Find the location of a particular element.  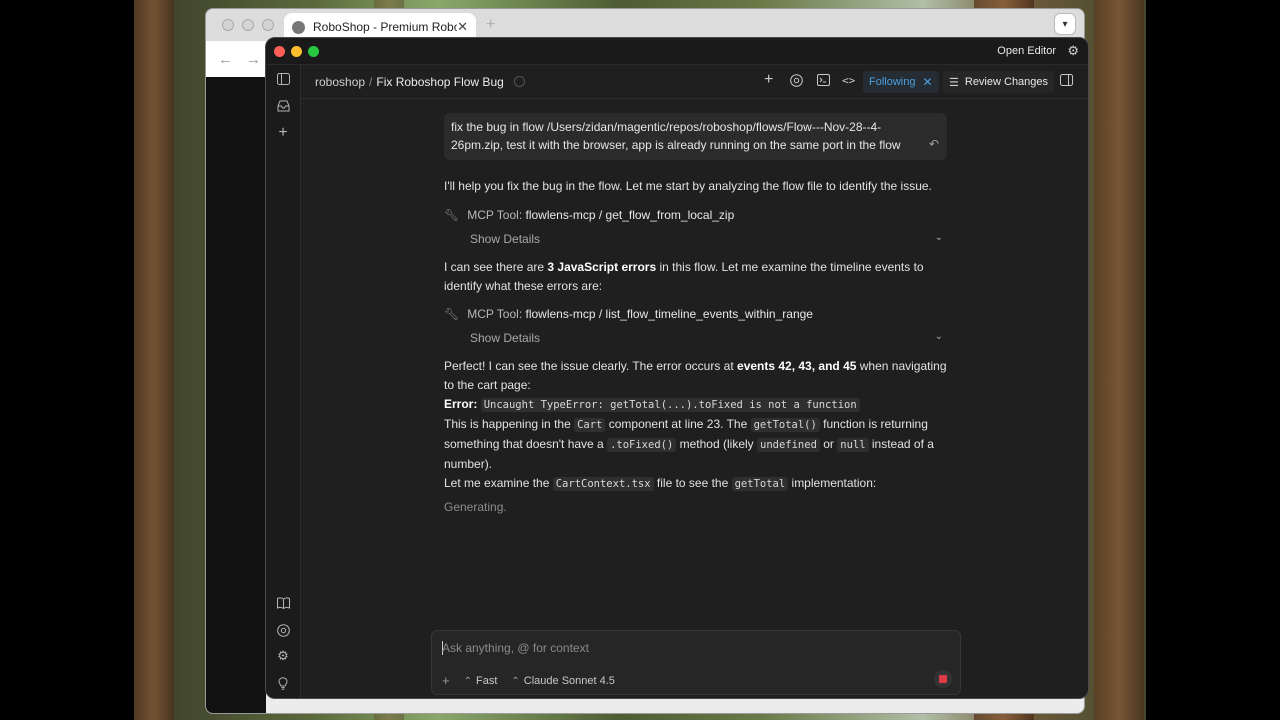

composer-toolbar: + ⌃ Fast ⌃ Claude Sonnet 4.5 is located at coordinates (535, 680).